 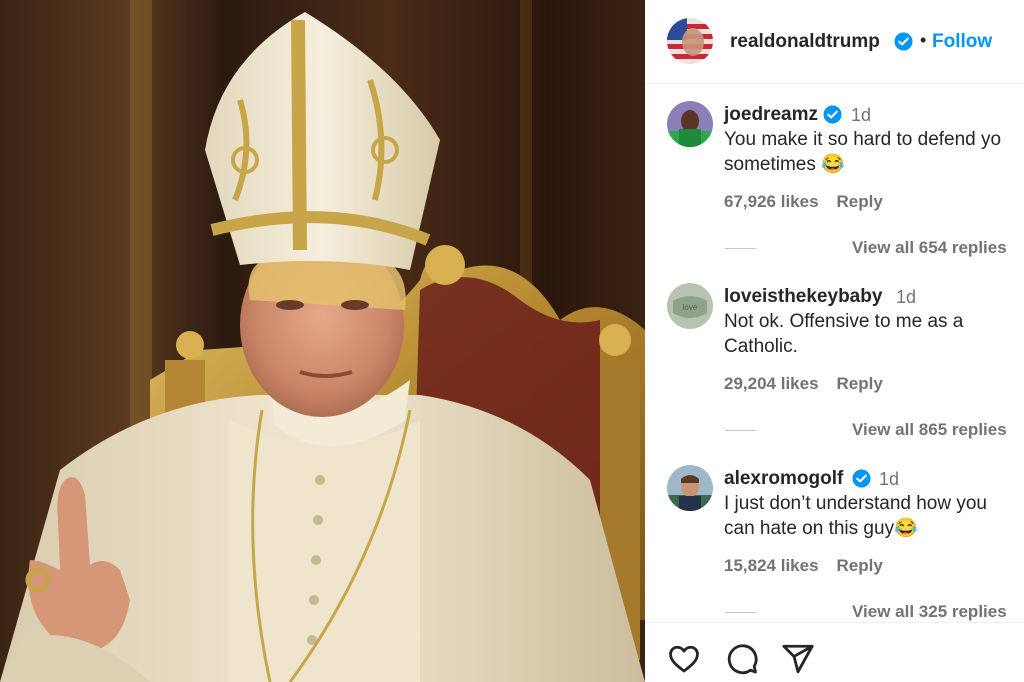 What do you see at coordinates (962, 42) in the screenshot?
I see `follow-button: Follow` at bounding box center [962, 42].